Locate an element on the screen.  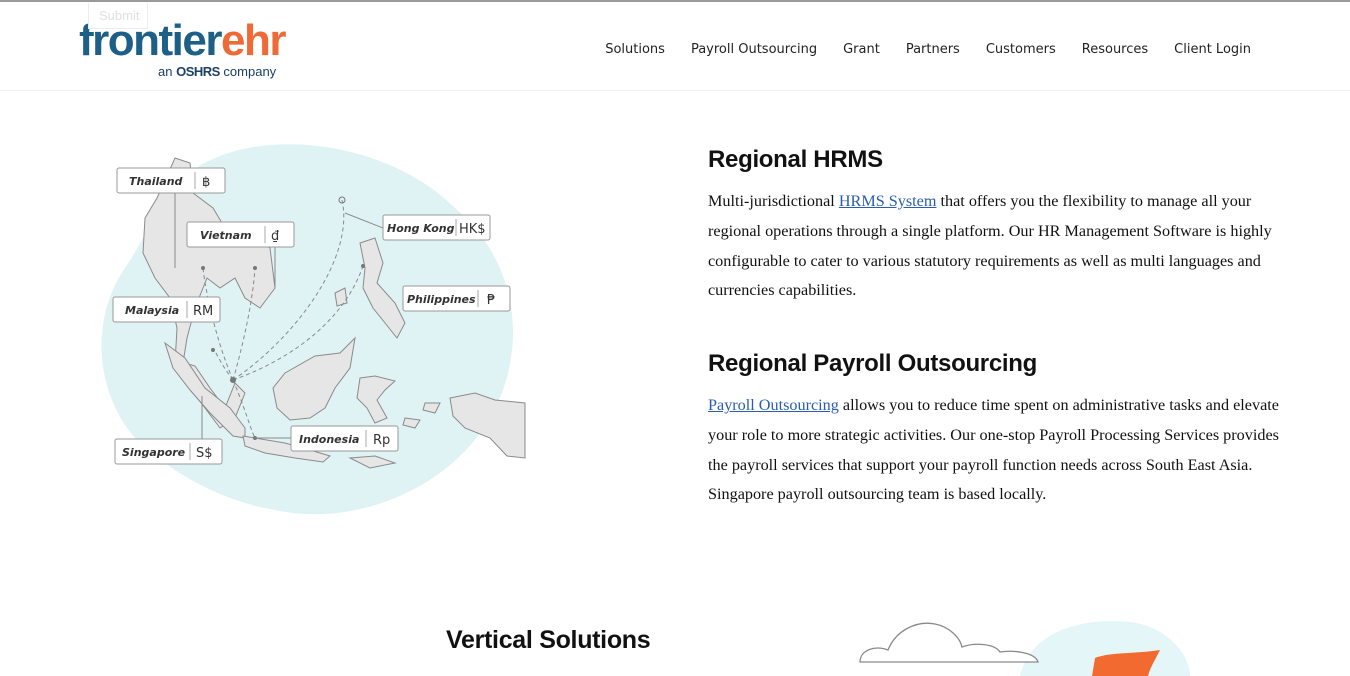
hrms-system-link: HRMS System is located at coordinates (888, 201).